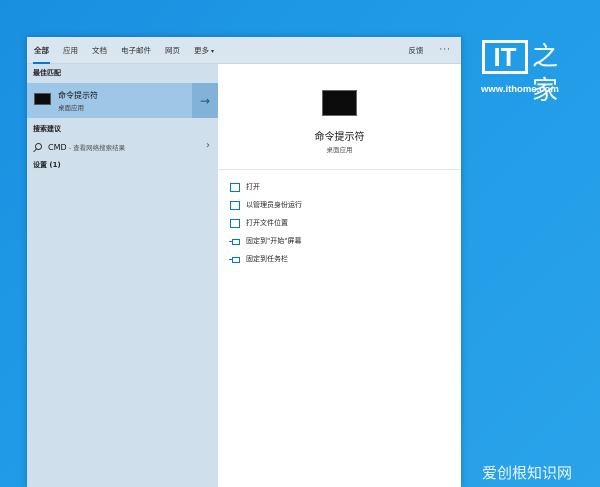  I want to click on chevron-right-icon: ›, so click(208, 145).